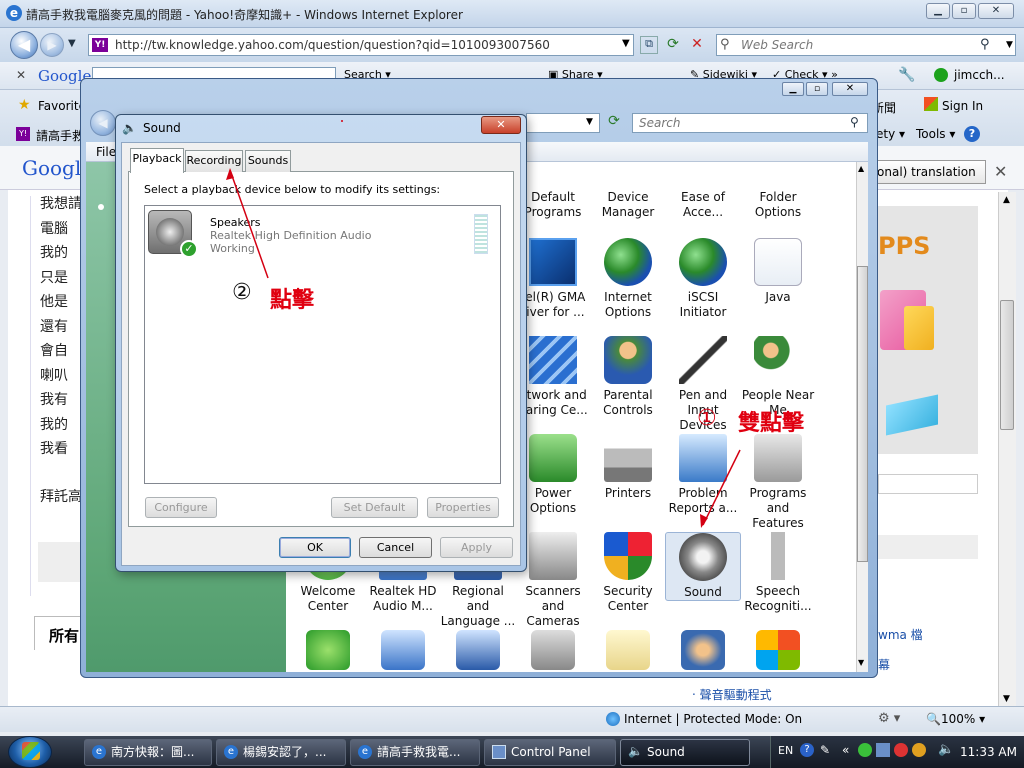 This screenshot has width=1024, height=768. What do you see at coordinates (613, 719) in the screenshot?
I see `internet-zone-icon` at bounding box center [613, 719].